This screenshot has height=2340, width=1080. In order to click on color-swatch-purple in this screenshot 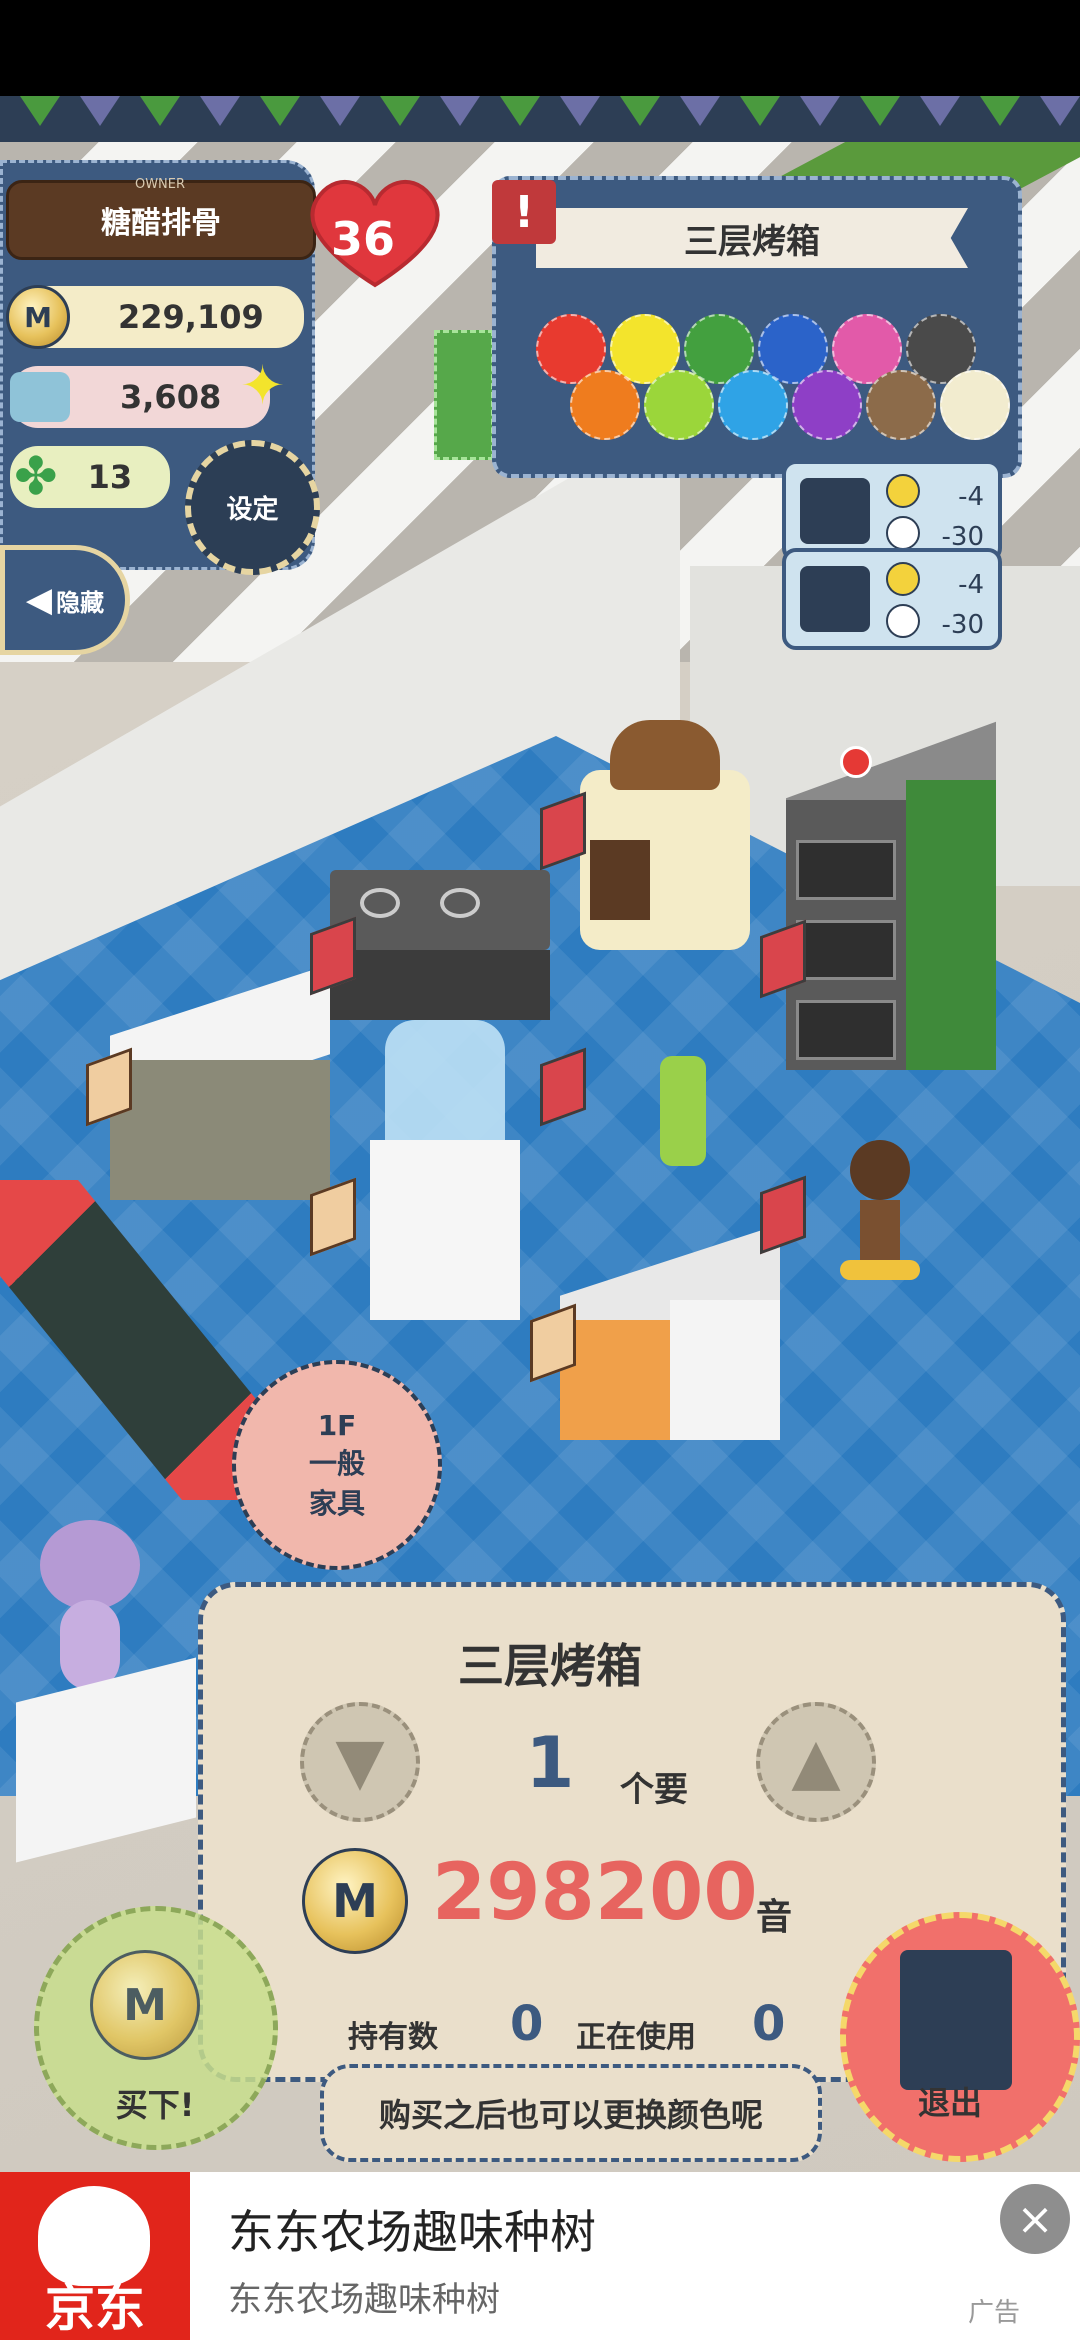, I will do `click(827, 405)`.